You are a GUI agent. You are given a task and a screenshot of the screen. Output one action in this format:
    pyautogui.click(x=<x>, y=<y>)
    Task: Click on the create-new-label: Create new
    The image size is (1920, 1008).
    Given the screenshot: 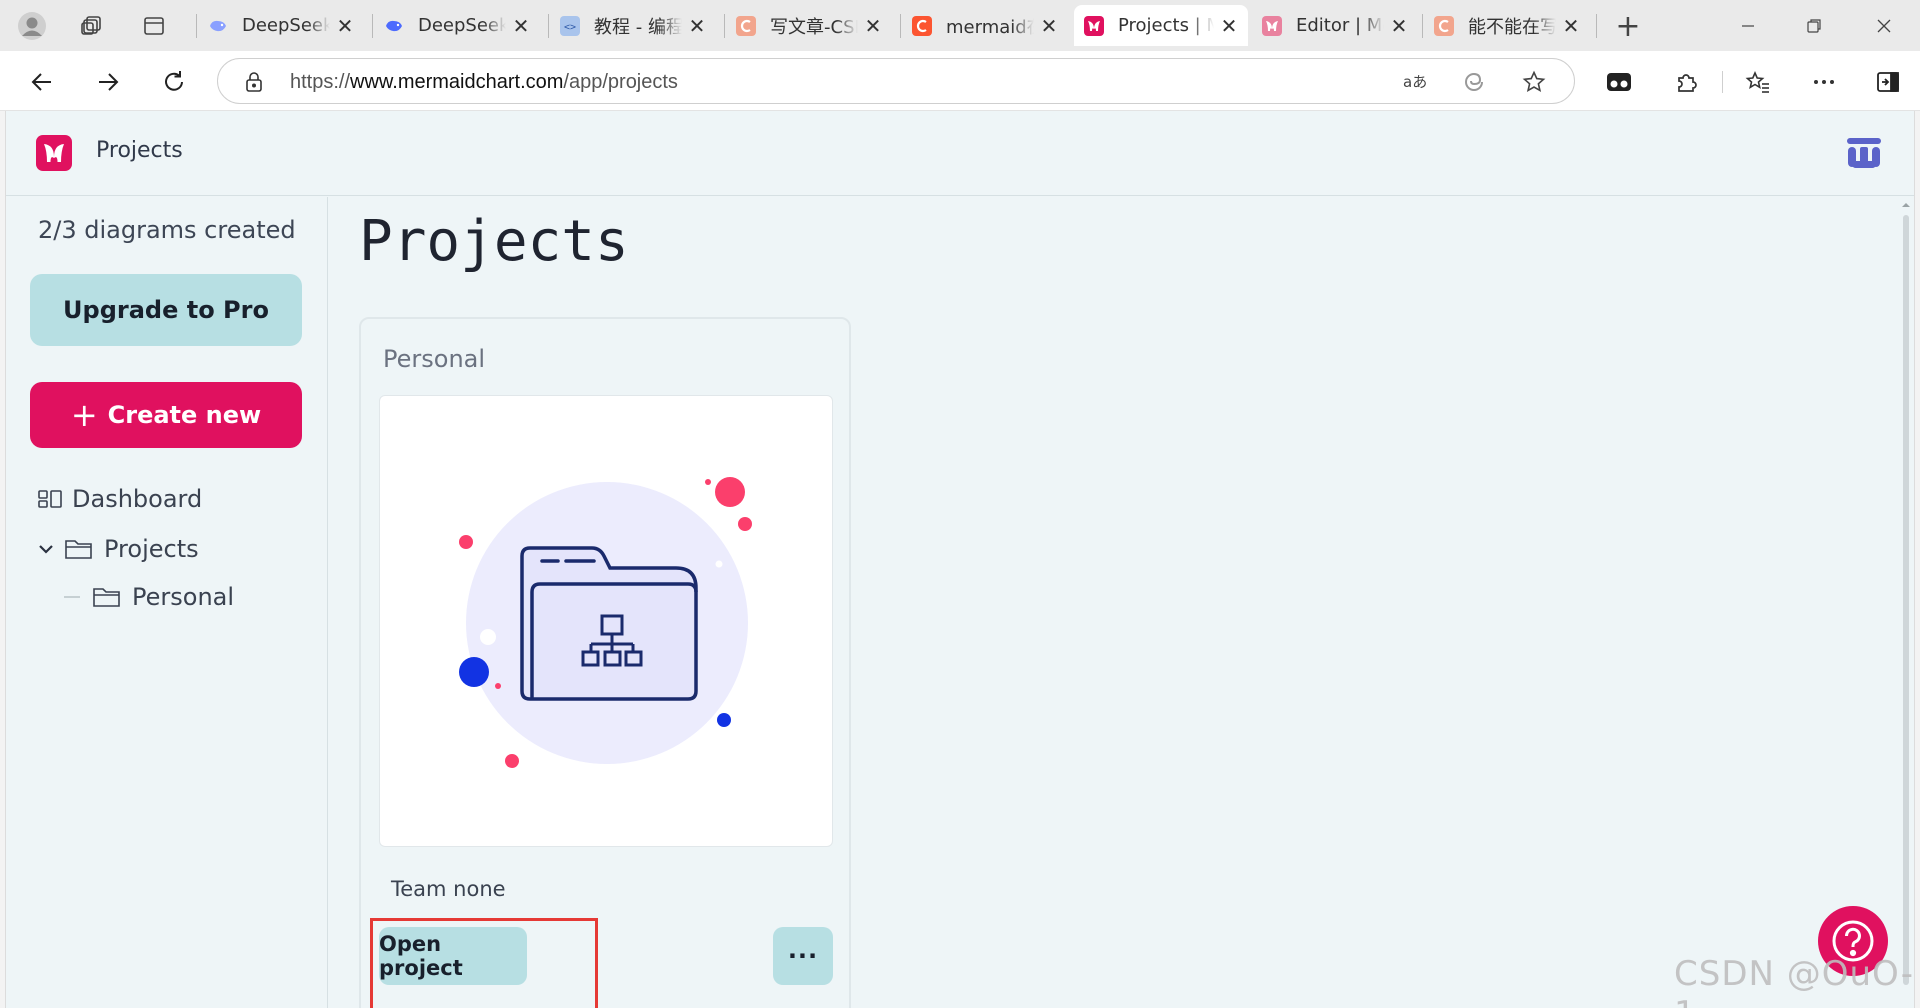 What is the action you would take?
    pyautogui.click(x=184, y=415)
    